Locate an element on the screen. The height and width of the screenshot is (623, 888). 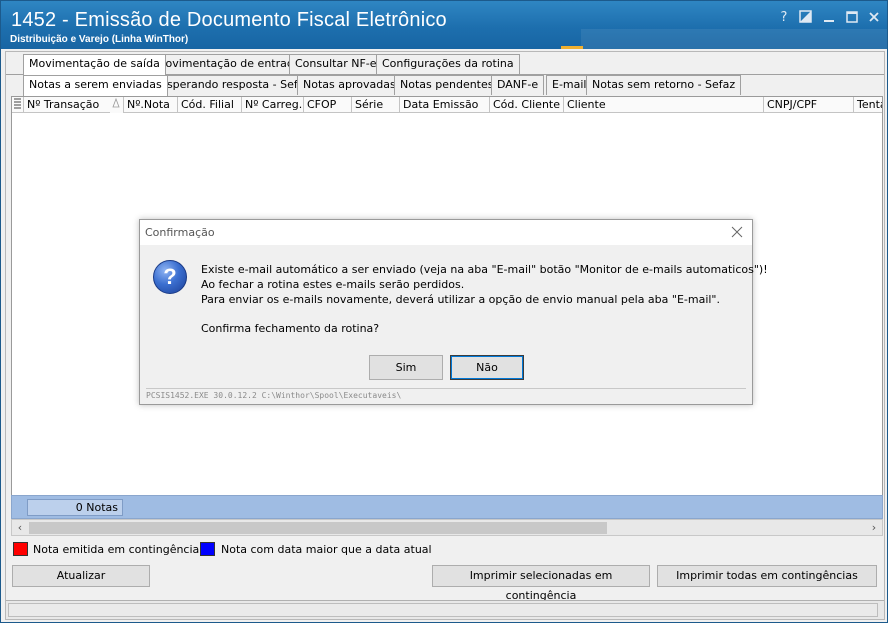
column-chooser-icon is located at coordinates (18, 105).